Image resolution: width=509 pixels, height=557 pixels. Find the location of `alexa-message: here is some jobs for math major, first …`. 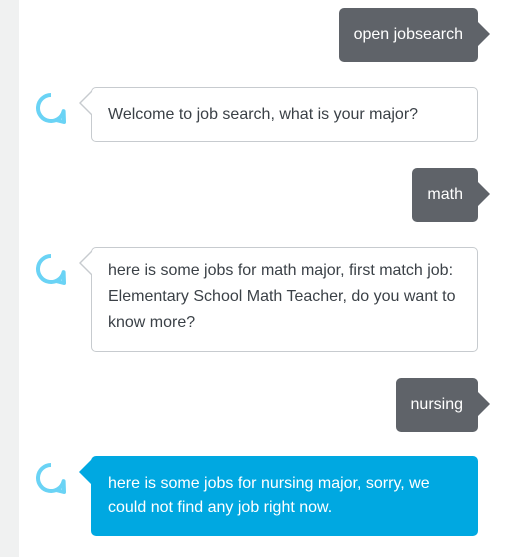

alexa-message: here is some jobs for math major, first … is located at coordinates (278, 299).